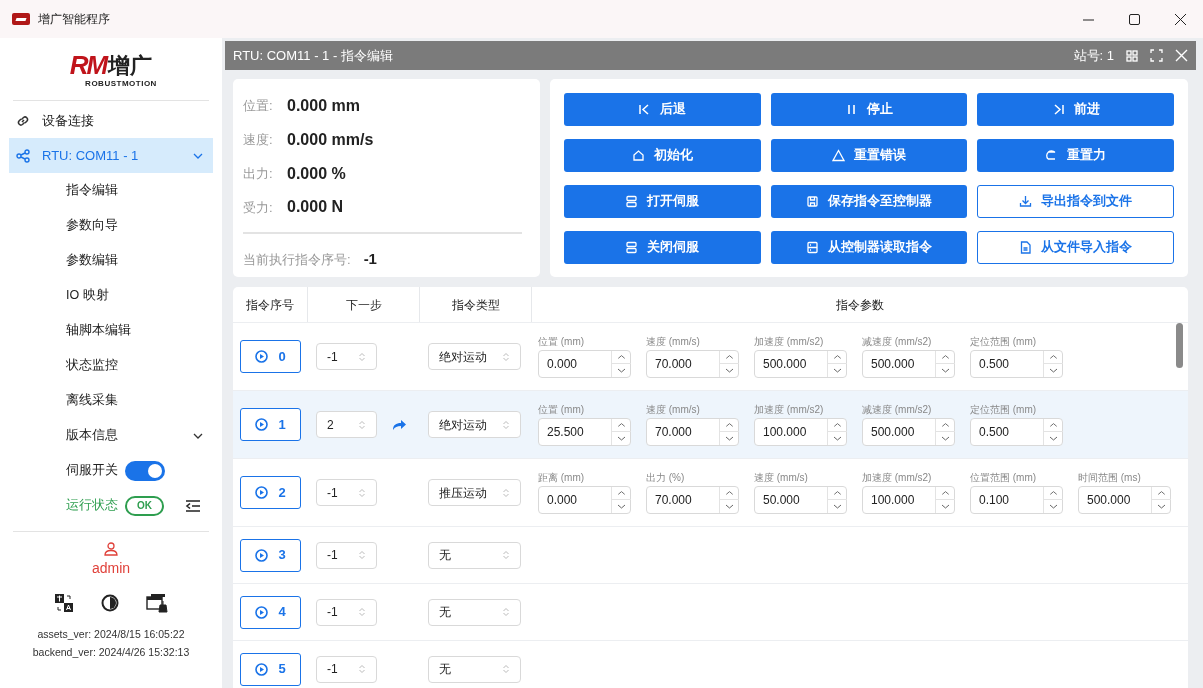 The width and height of the screenshot is (1203, 688). I want to click on next-step-field: 2, so click(346, 424).